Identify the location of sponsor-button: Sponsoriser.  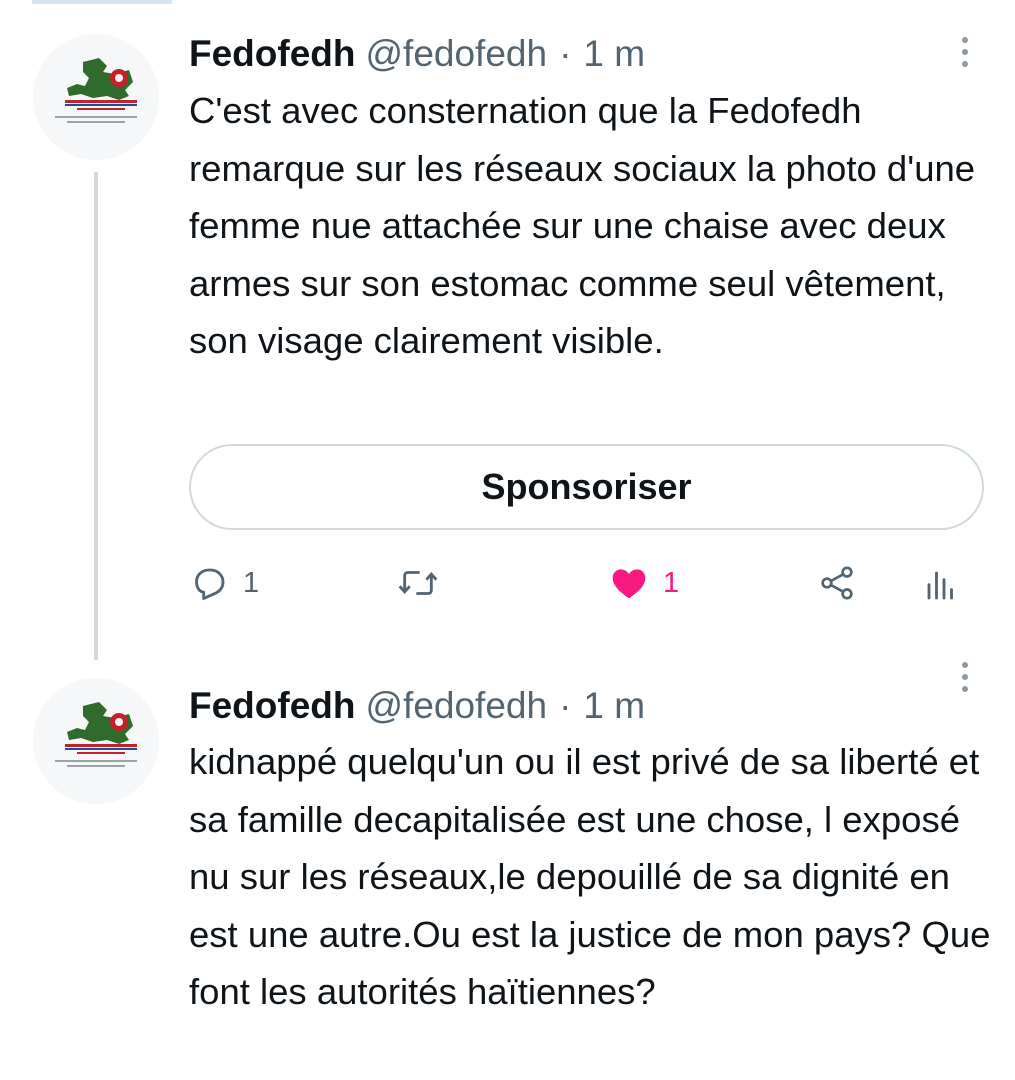
(586, 487).